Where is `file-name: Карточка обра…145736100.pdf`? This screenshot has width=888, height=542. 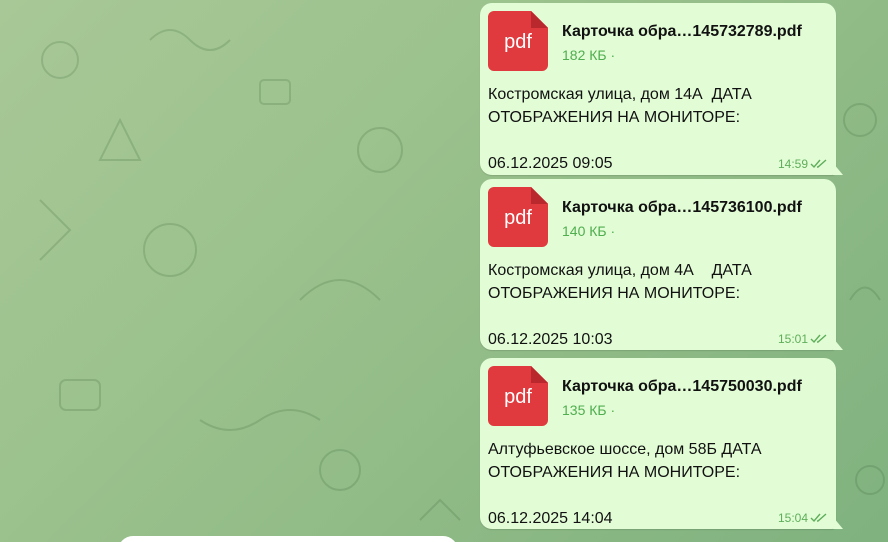 file-name: Карточка обра…145736100.pdf is located at coordinates (682, 208).